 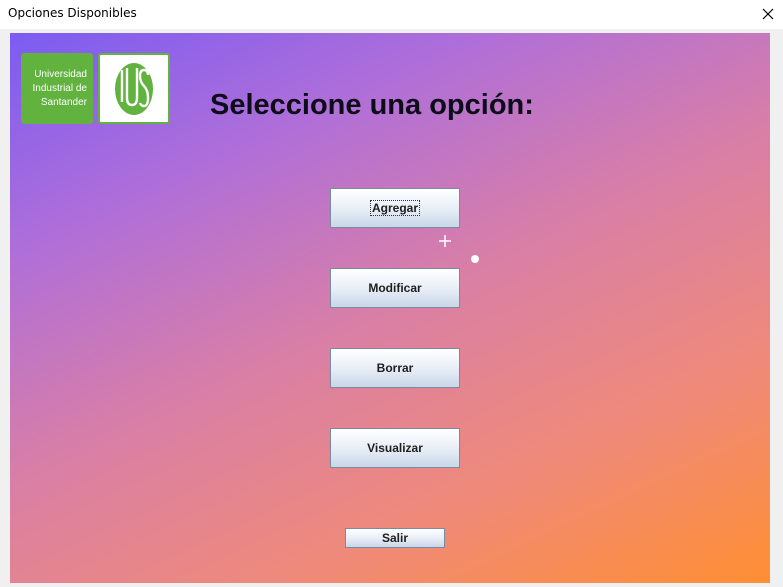 I want to click on visualizar-button: Visualizar, so click(x=395, y=448).